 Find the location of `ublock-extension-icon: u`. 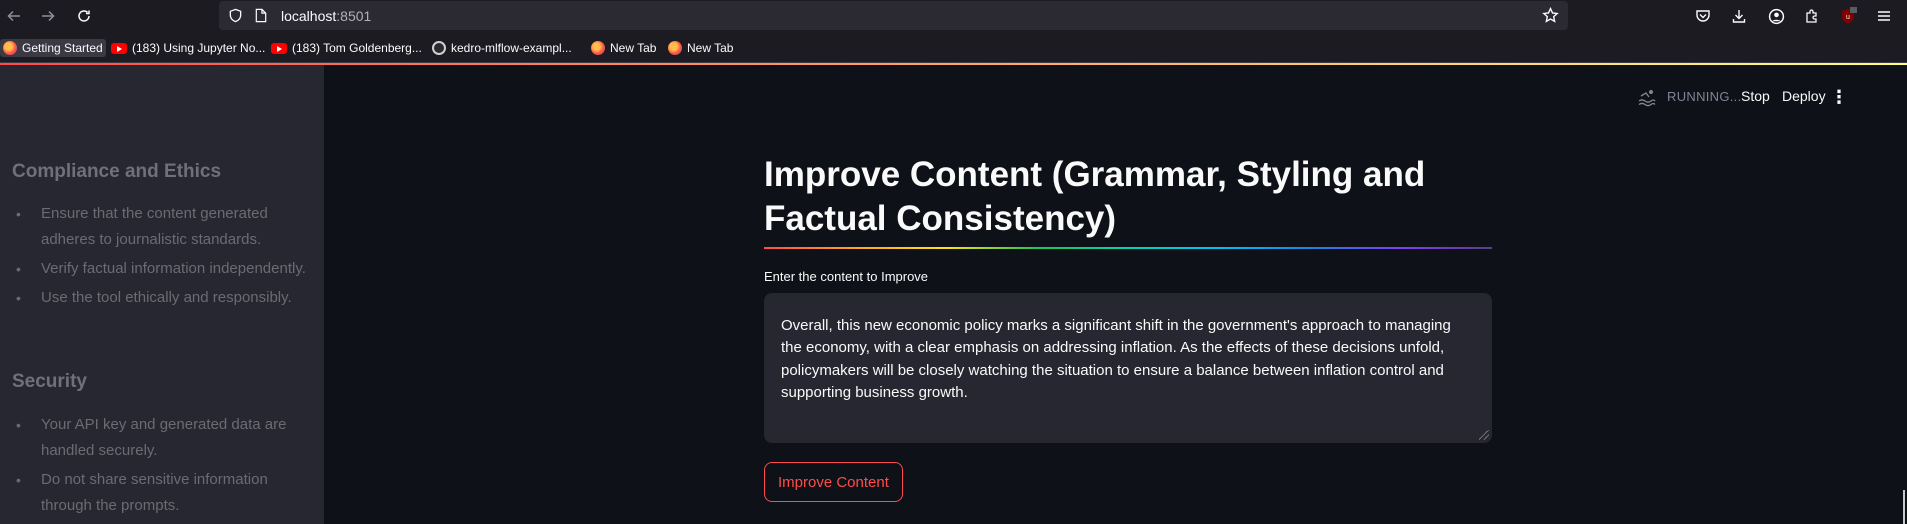

ublock-extension-icon: u is located at coordinates (1848, 16).